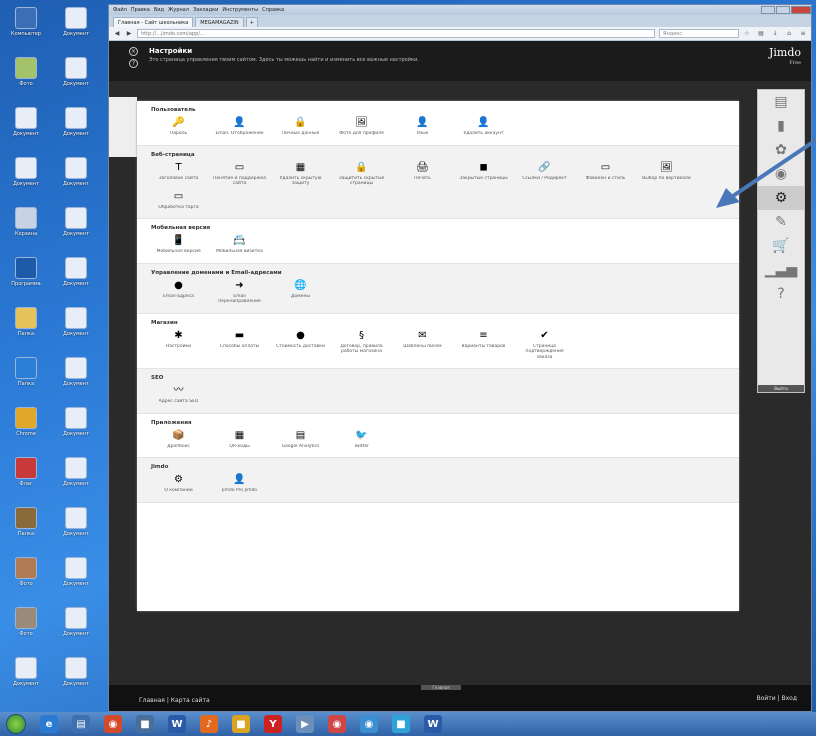 This screenshot has width=816, height=736. Describe the element at coordinates (483, 345) in the screenshot. I see `settings-item: ≡ Варианты товаров` at that location.